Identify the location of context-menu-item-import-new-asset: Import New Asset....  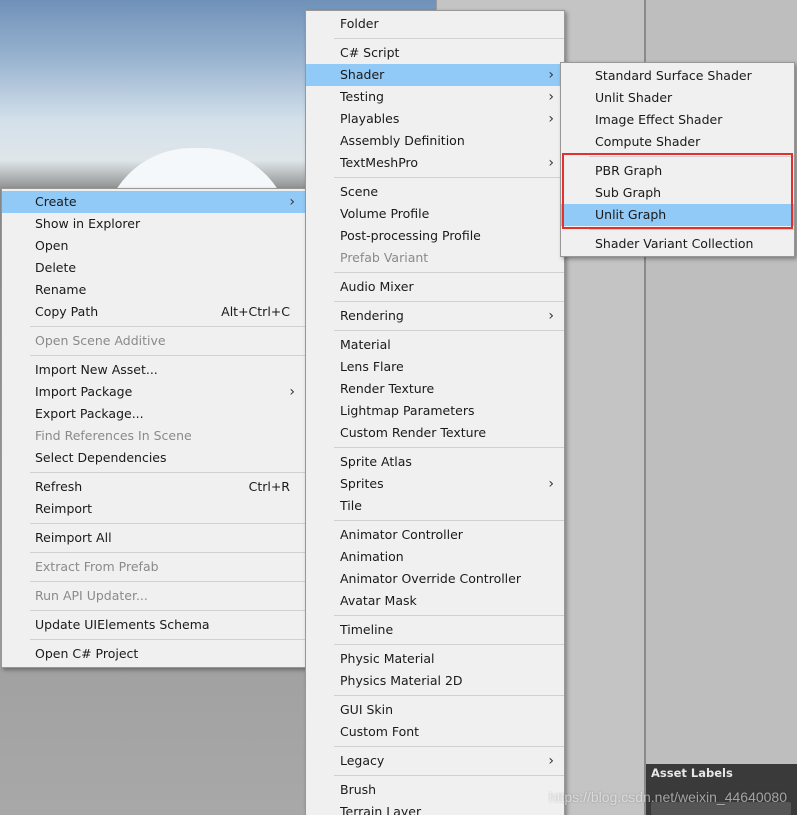
(153, 370).